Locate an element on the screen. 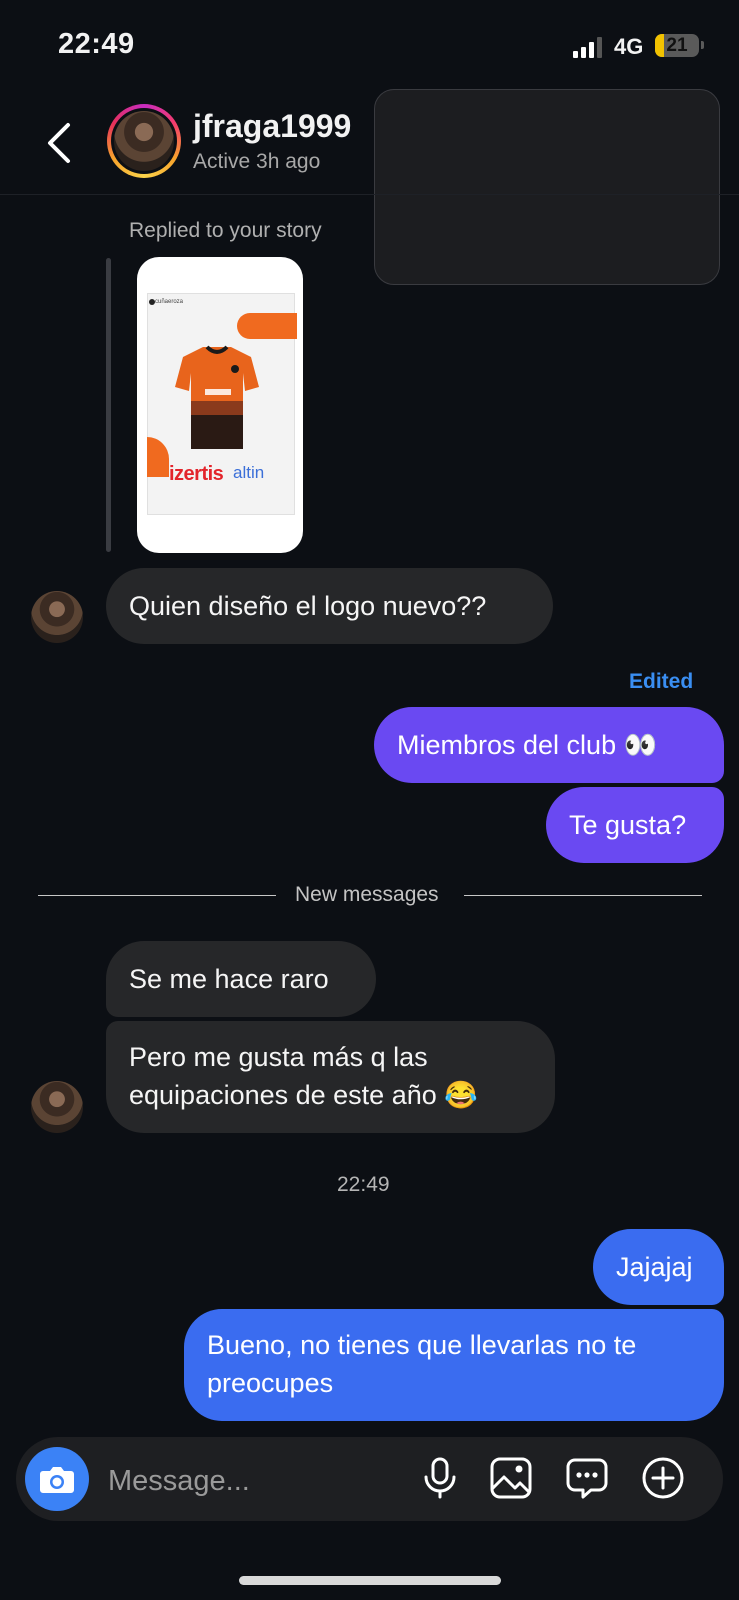  video-overlay-panel is located at coordinates (547, 187).